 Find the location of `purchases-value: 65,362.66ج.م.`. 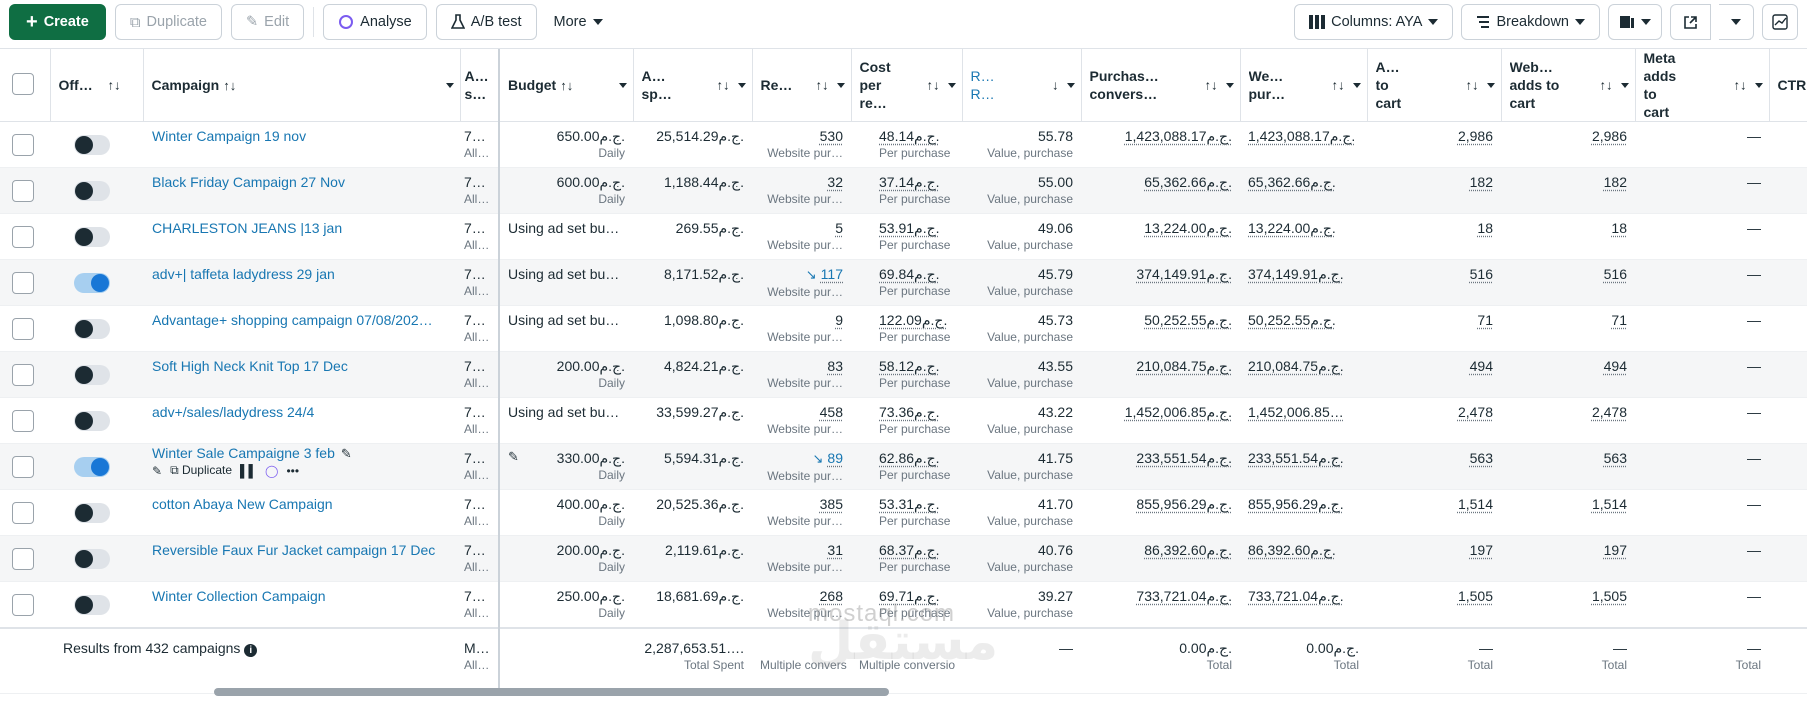

purchases-value: 65,362.66ج.م. is located at coordinates (1188, 182).